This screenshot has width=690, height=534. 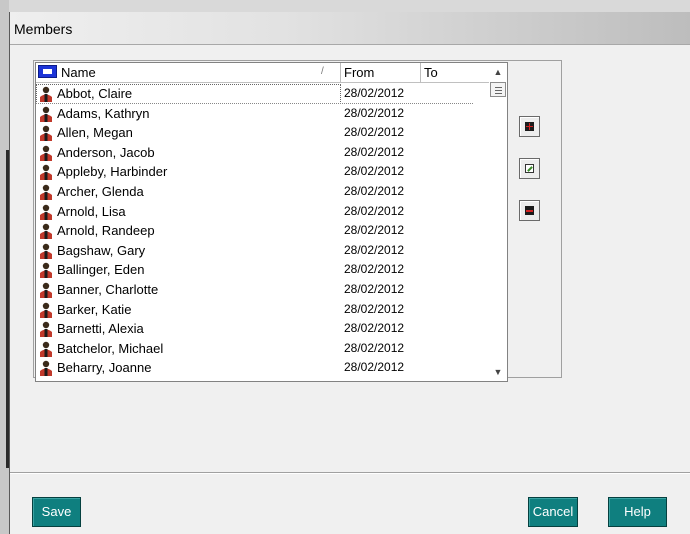 I want to click on table-row: Beharry, Joanne 28/02/2012, so click(x=263, y=368).